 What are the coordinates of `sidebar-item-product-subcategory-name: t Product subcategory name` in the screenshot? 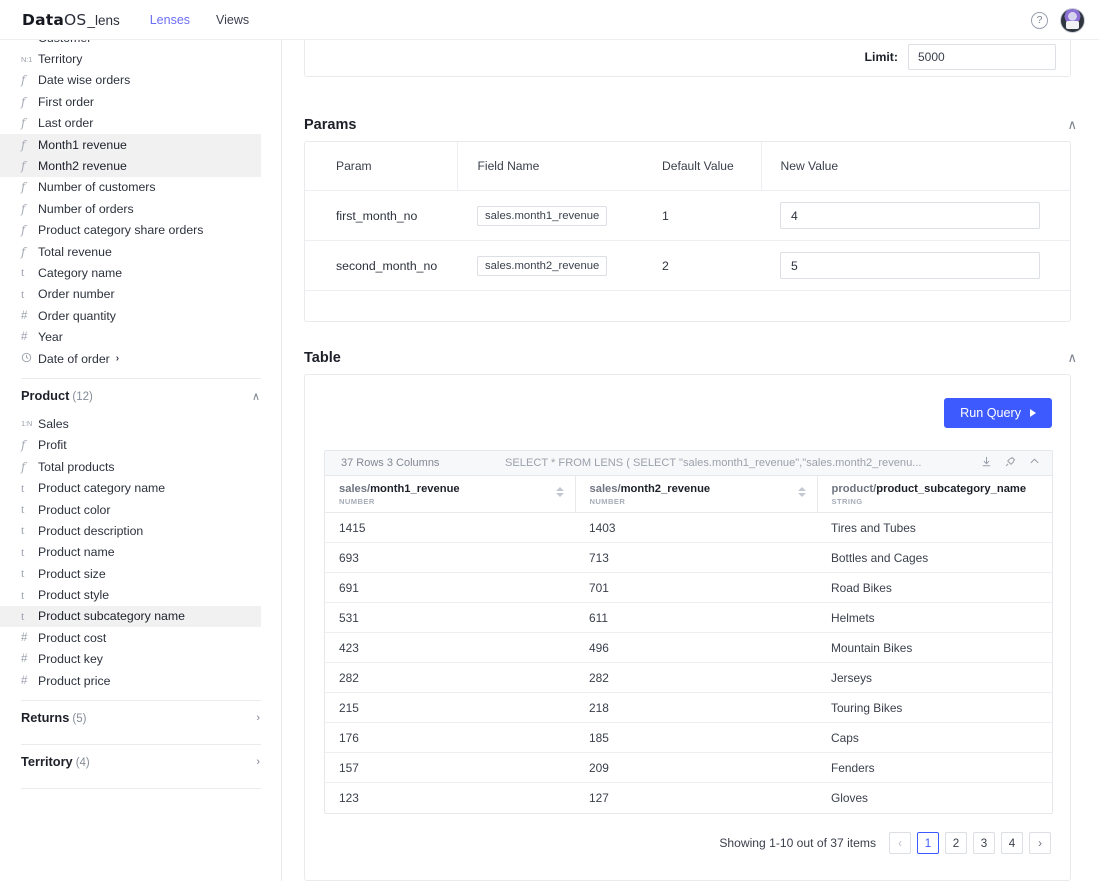 It's located at (130, 616).